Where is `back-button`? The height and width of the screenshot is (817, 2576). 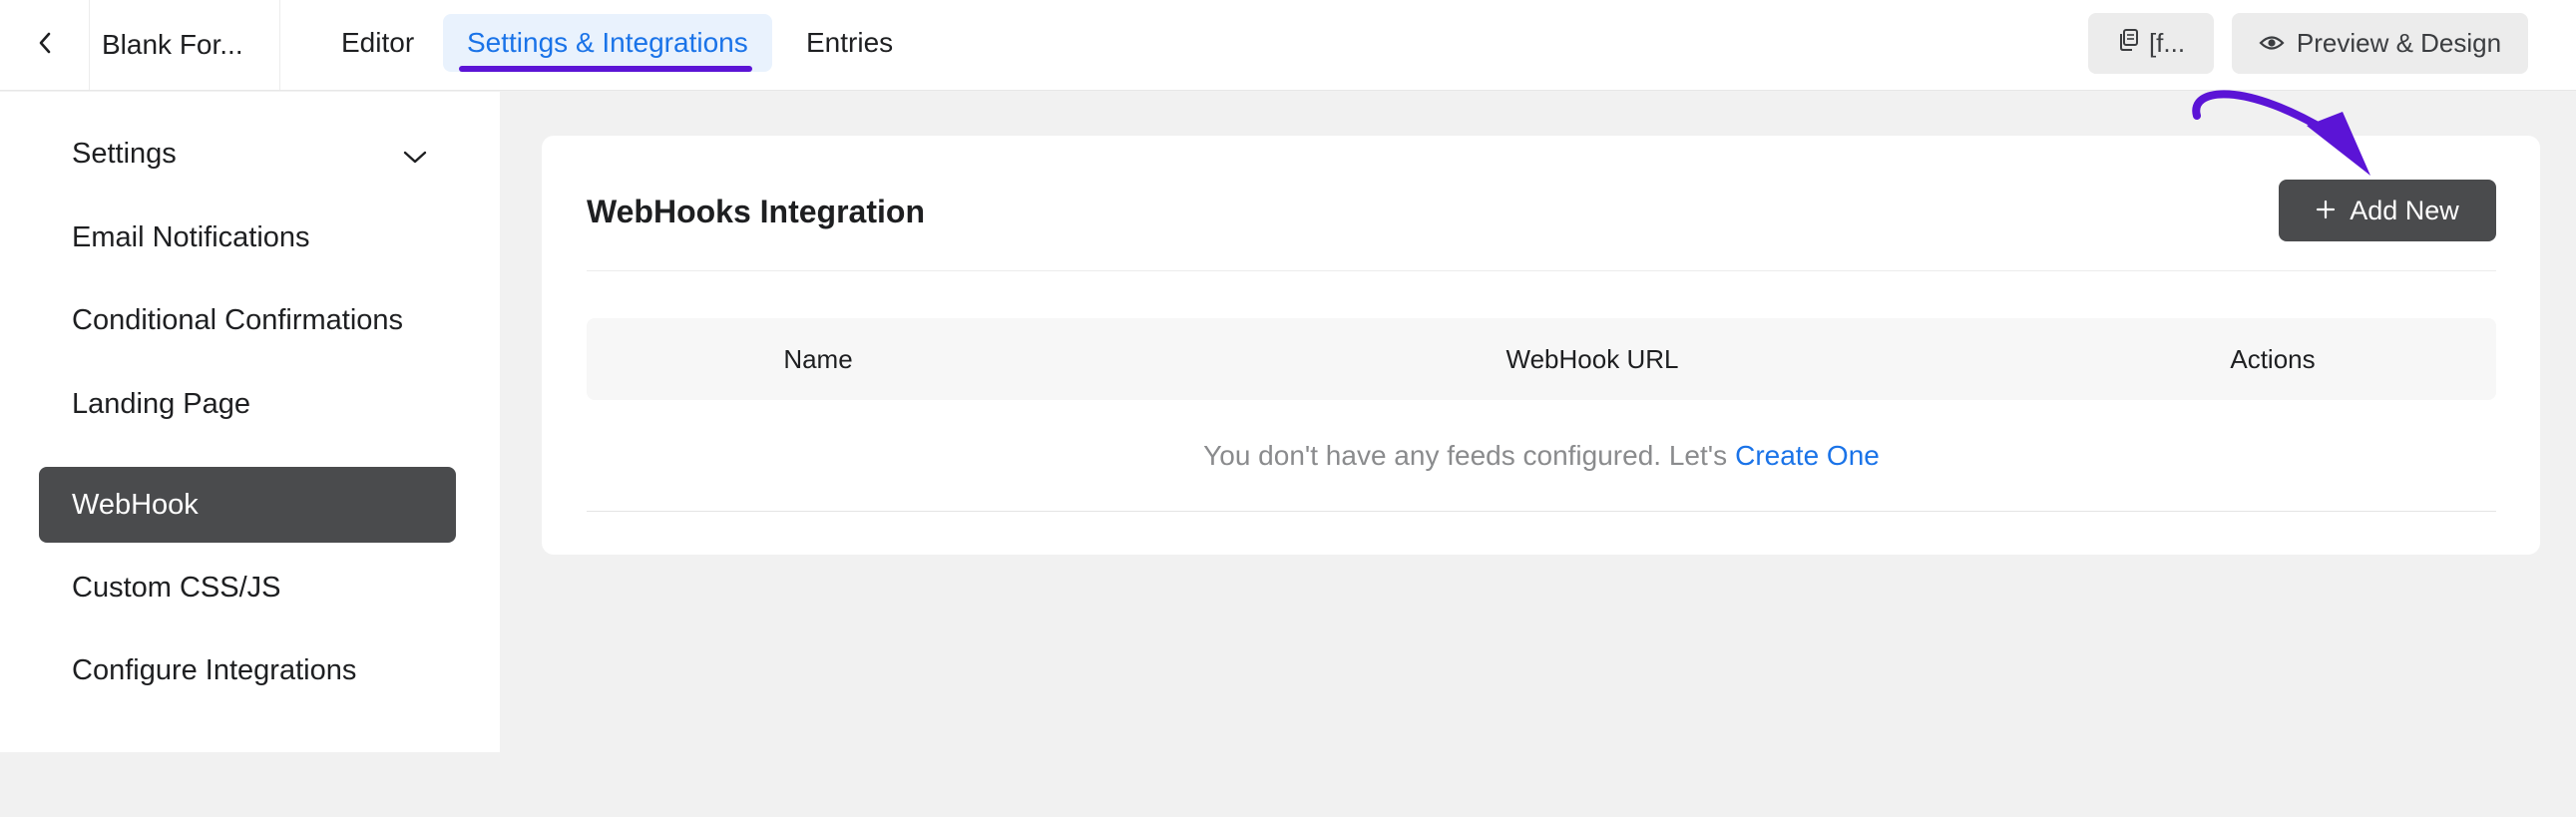
back-button is located at coordinates (45, 45).